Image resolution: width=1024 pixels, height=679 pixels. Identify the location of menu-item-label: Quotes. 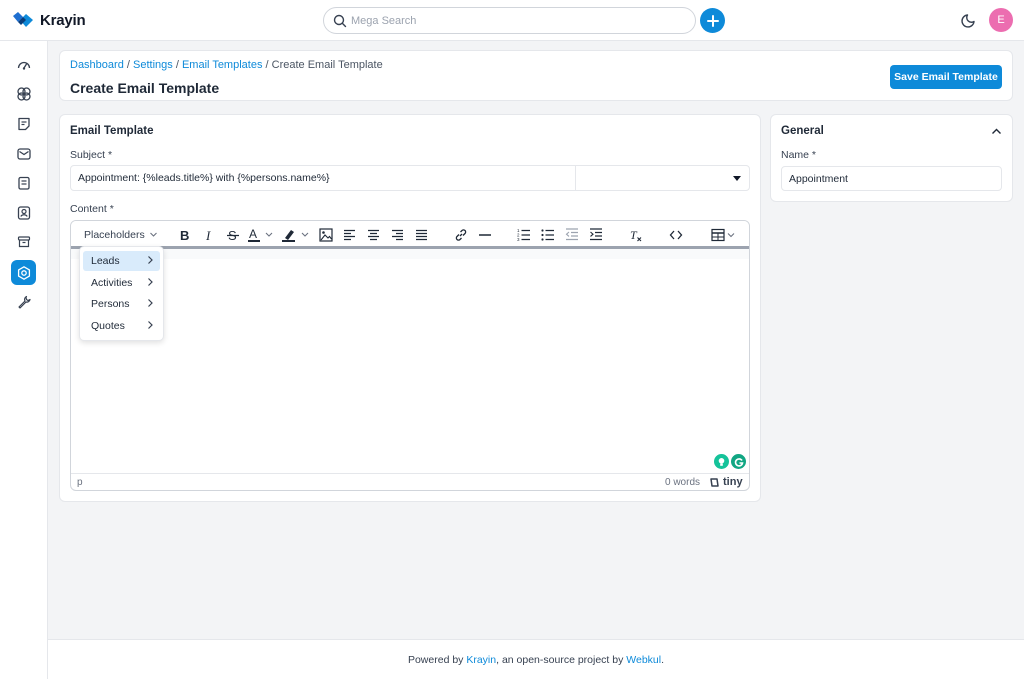
(108, 326).